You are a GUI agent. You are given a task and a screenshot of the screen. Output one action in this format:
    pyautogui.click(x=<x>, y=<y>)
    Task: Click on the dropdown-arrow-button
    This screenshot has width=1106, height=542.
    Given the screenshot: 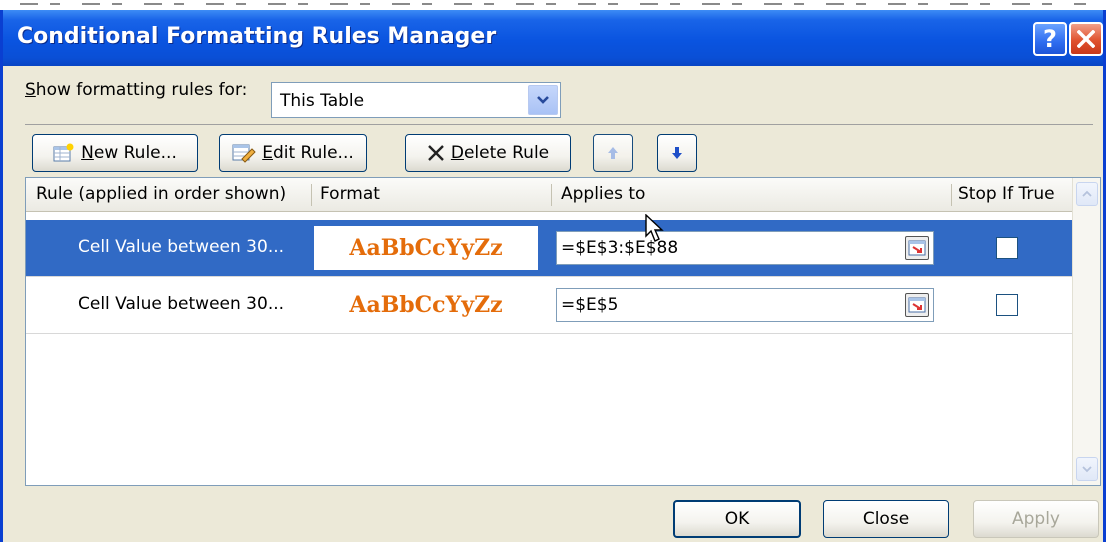 What is the action you would take?
    pyautogui.click(x=543, y=100)
    